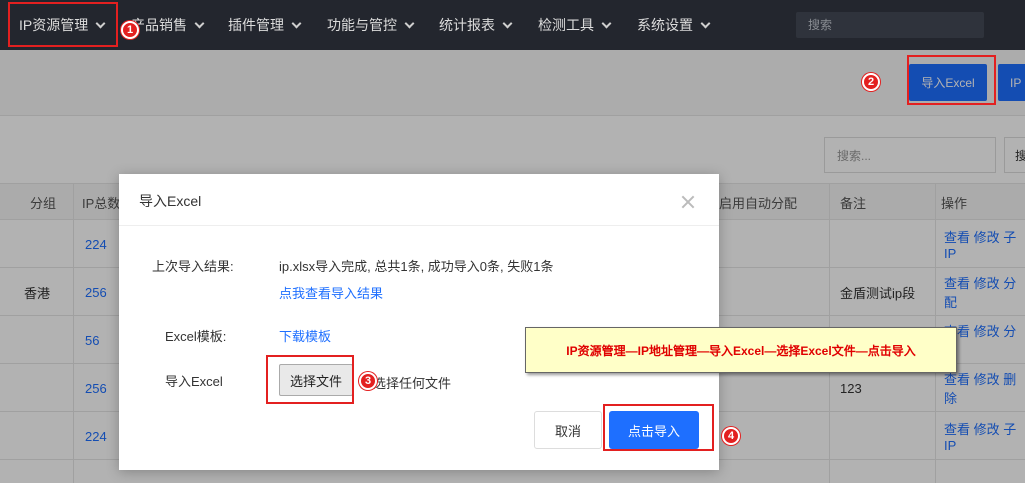 The width and height of the screenshot is (1025, 483). What do you see at coordinates (196, 336) in the screenshot?
I see `template-label: Excel模板:` at bounding box center [196, 336].